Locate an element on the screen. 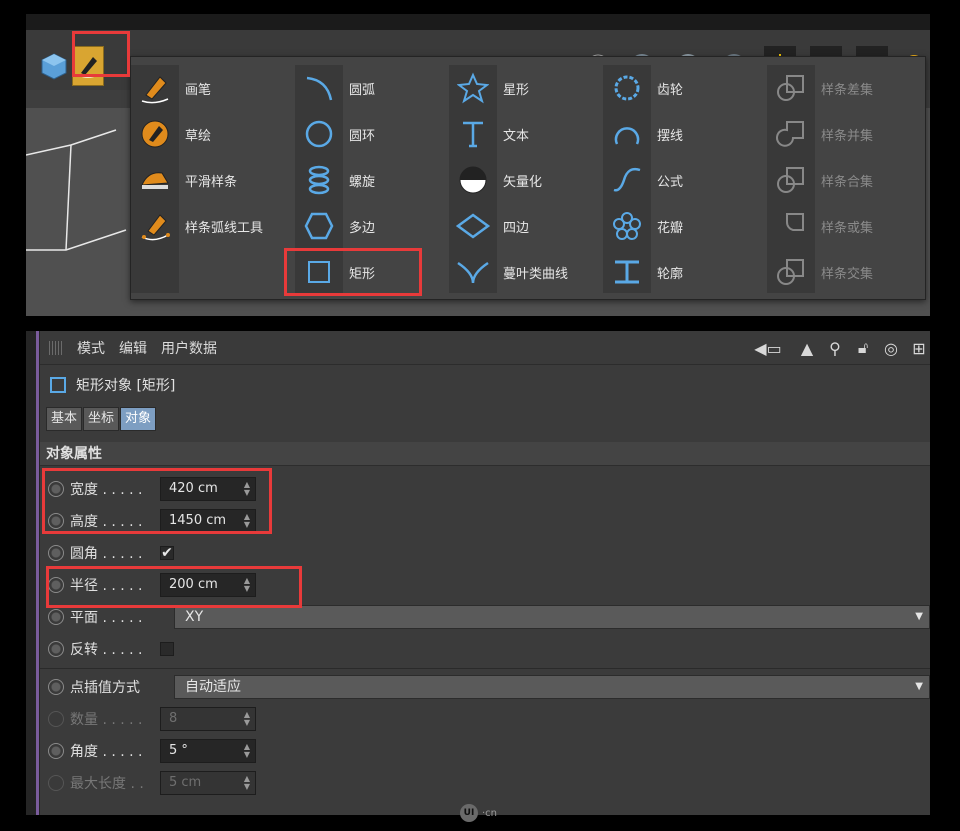 Image resolution: width=960 pixels, height=831 pixels. menu-item-smooth-spline: 平滑样条 is located at coordinates (208, 180).